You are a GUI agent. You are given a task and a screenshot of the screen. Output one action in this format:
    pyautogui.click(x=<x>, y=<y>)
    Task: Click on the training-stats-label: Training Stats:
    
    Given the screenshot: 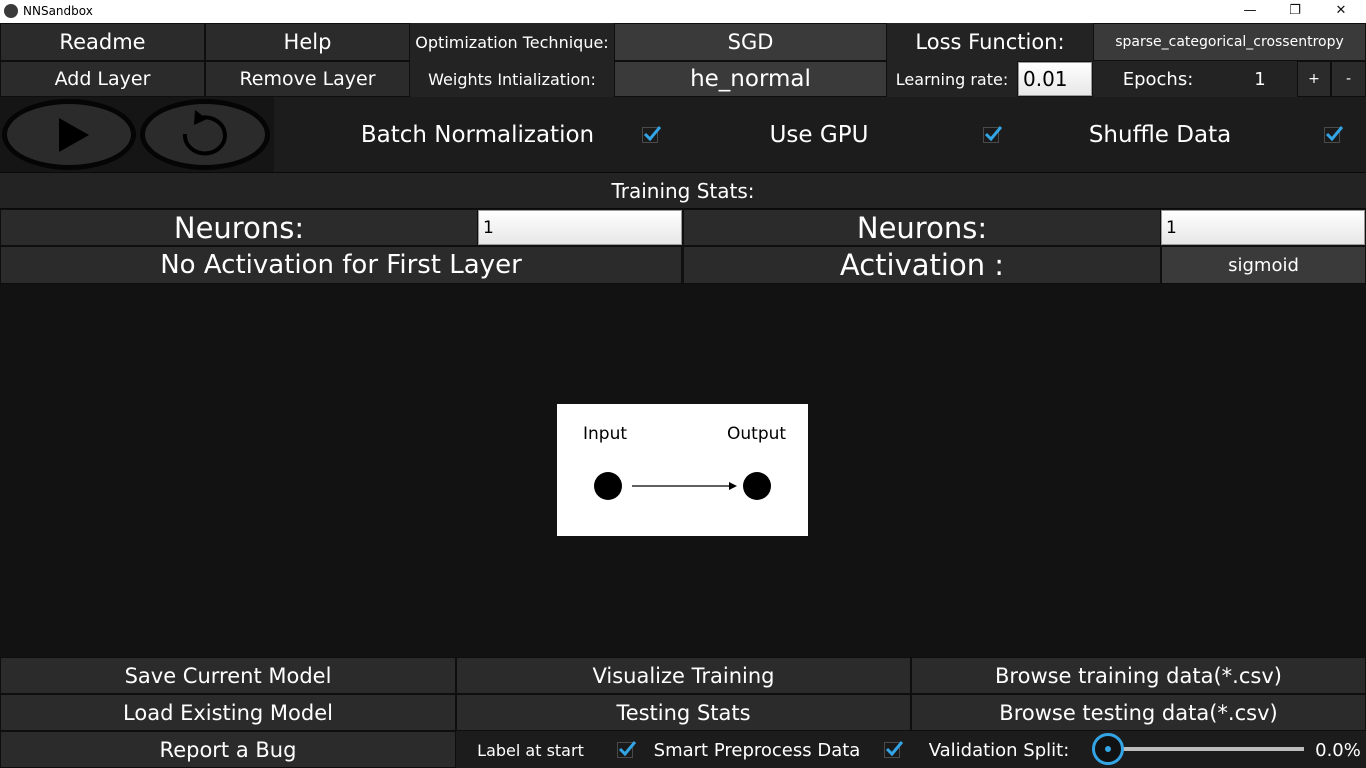 What is the action you would take?
    pyautogui.click(x=683, y=190)
    